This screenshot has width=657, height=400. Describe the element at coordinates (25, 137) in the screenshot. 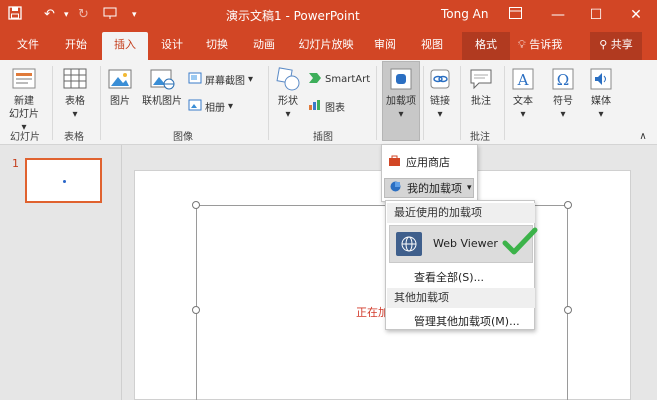

I see `group-label-slides: 幻灯片` at that location.